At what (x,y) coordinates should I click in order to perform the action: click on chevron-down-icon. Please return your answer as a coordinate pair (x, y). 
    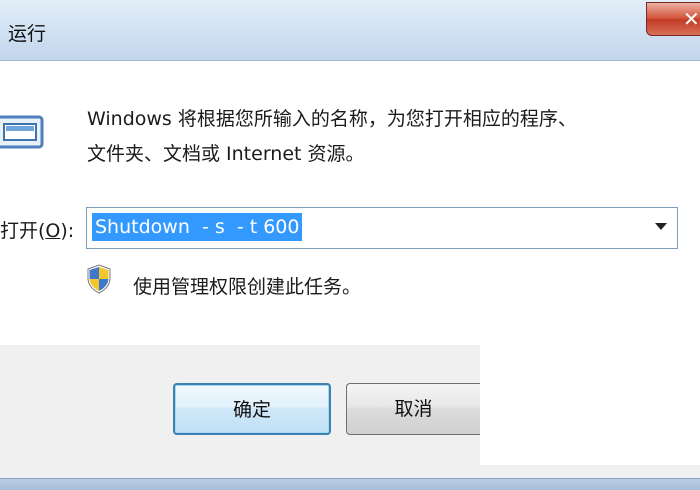
    Looking at the image, I should click on (661, 226).